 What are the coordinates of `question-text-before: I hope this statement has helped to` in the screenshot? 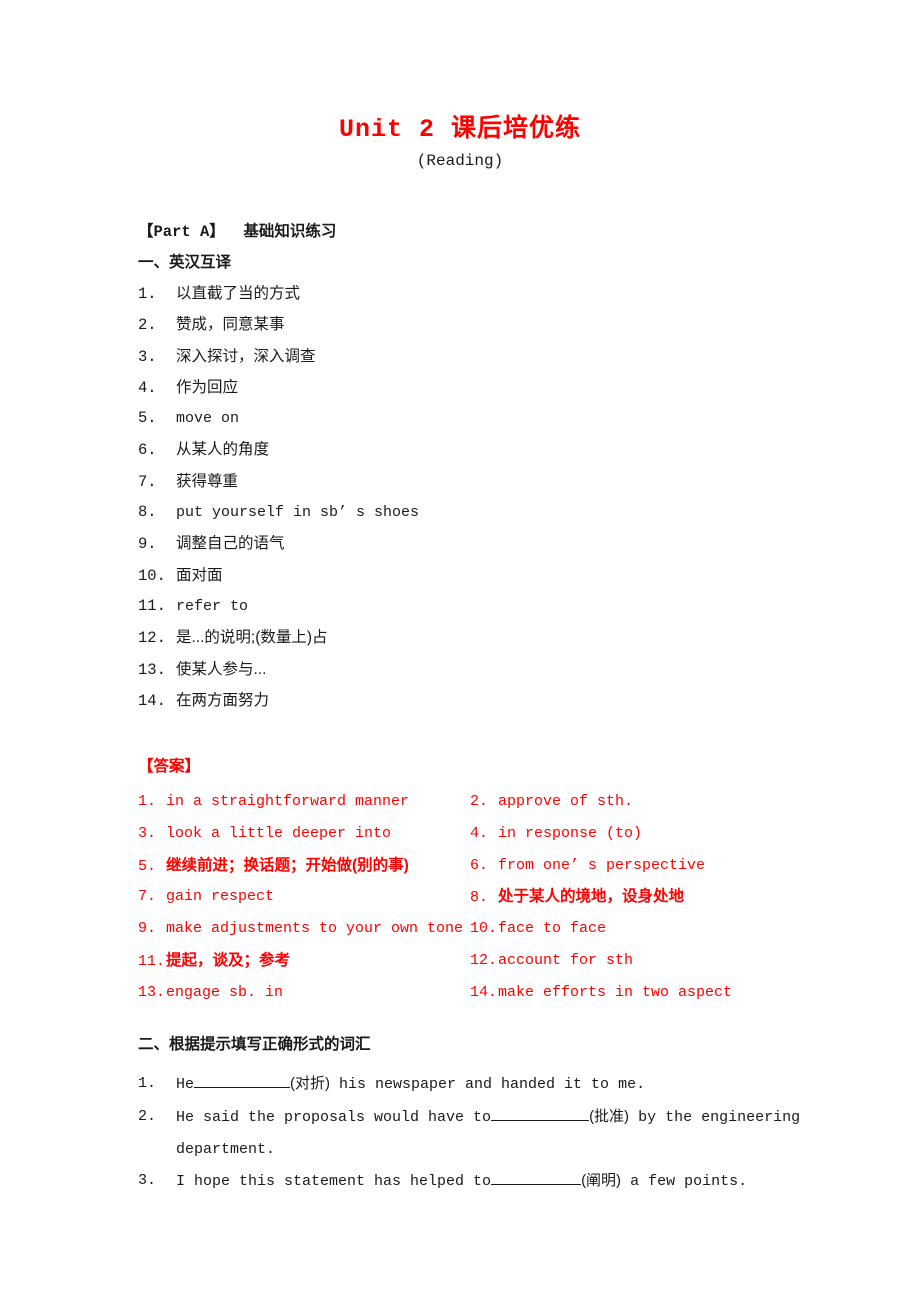 It's located at (334, 1182).